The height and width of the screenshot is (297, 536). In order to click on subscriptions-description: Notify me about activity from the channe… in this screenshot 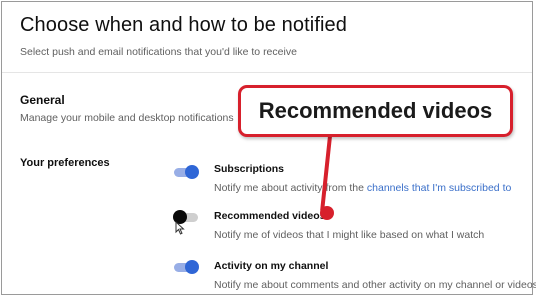, I will do `click(362, 188)`.